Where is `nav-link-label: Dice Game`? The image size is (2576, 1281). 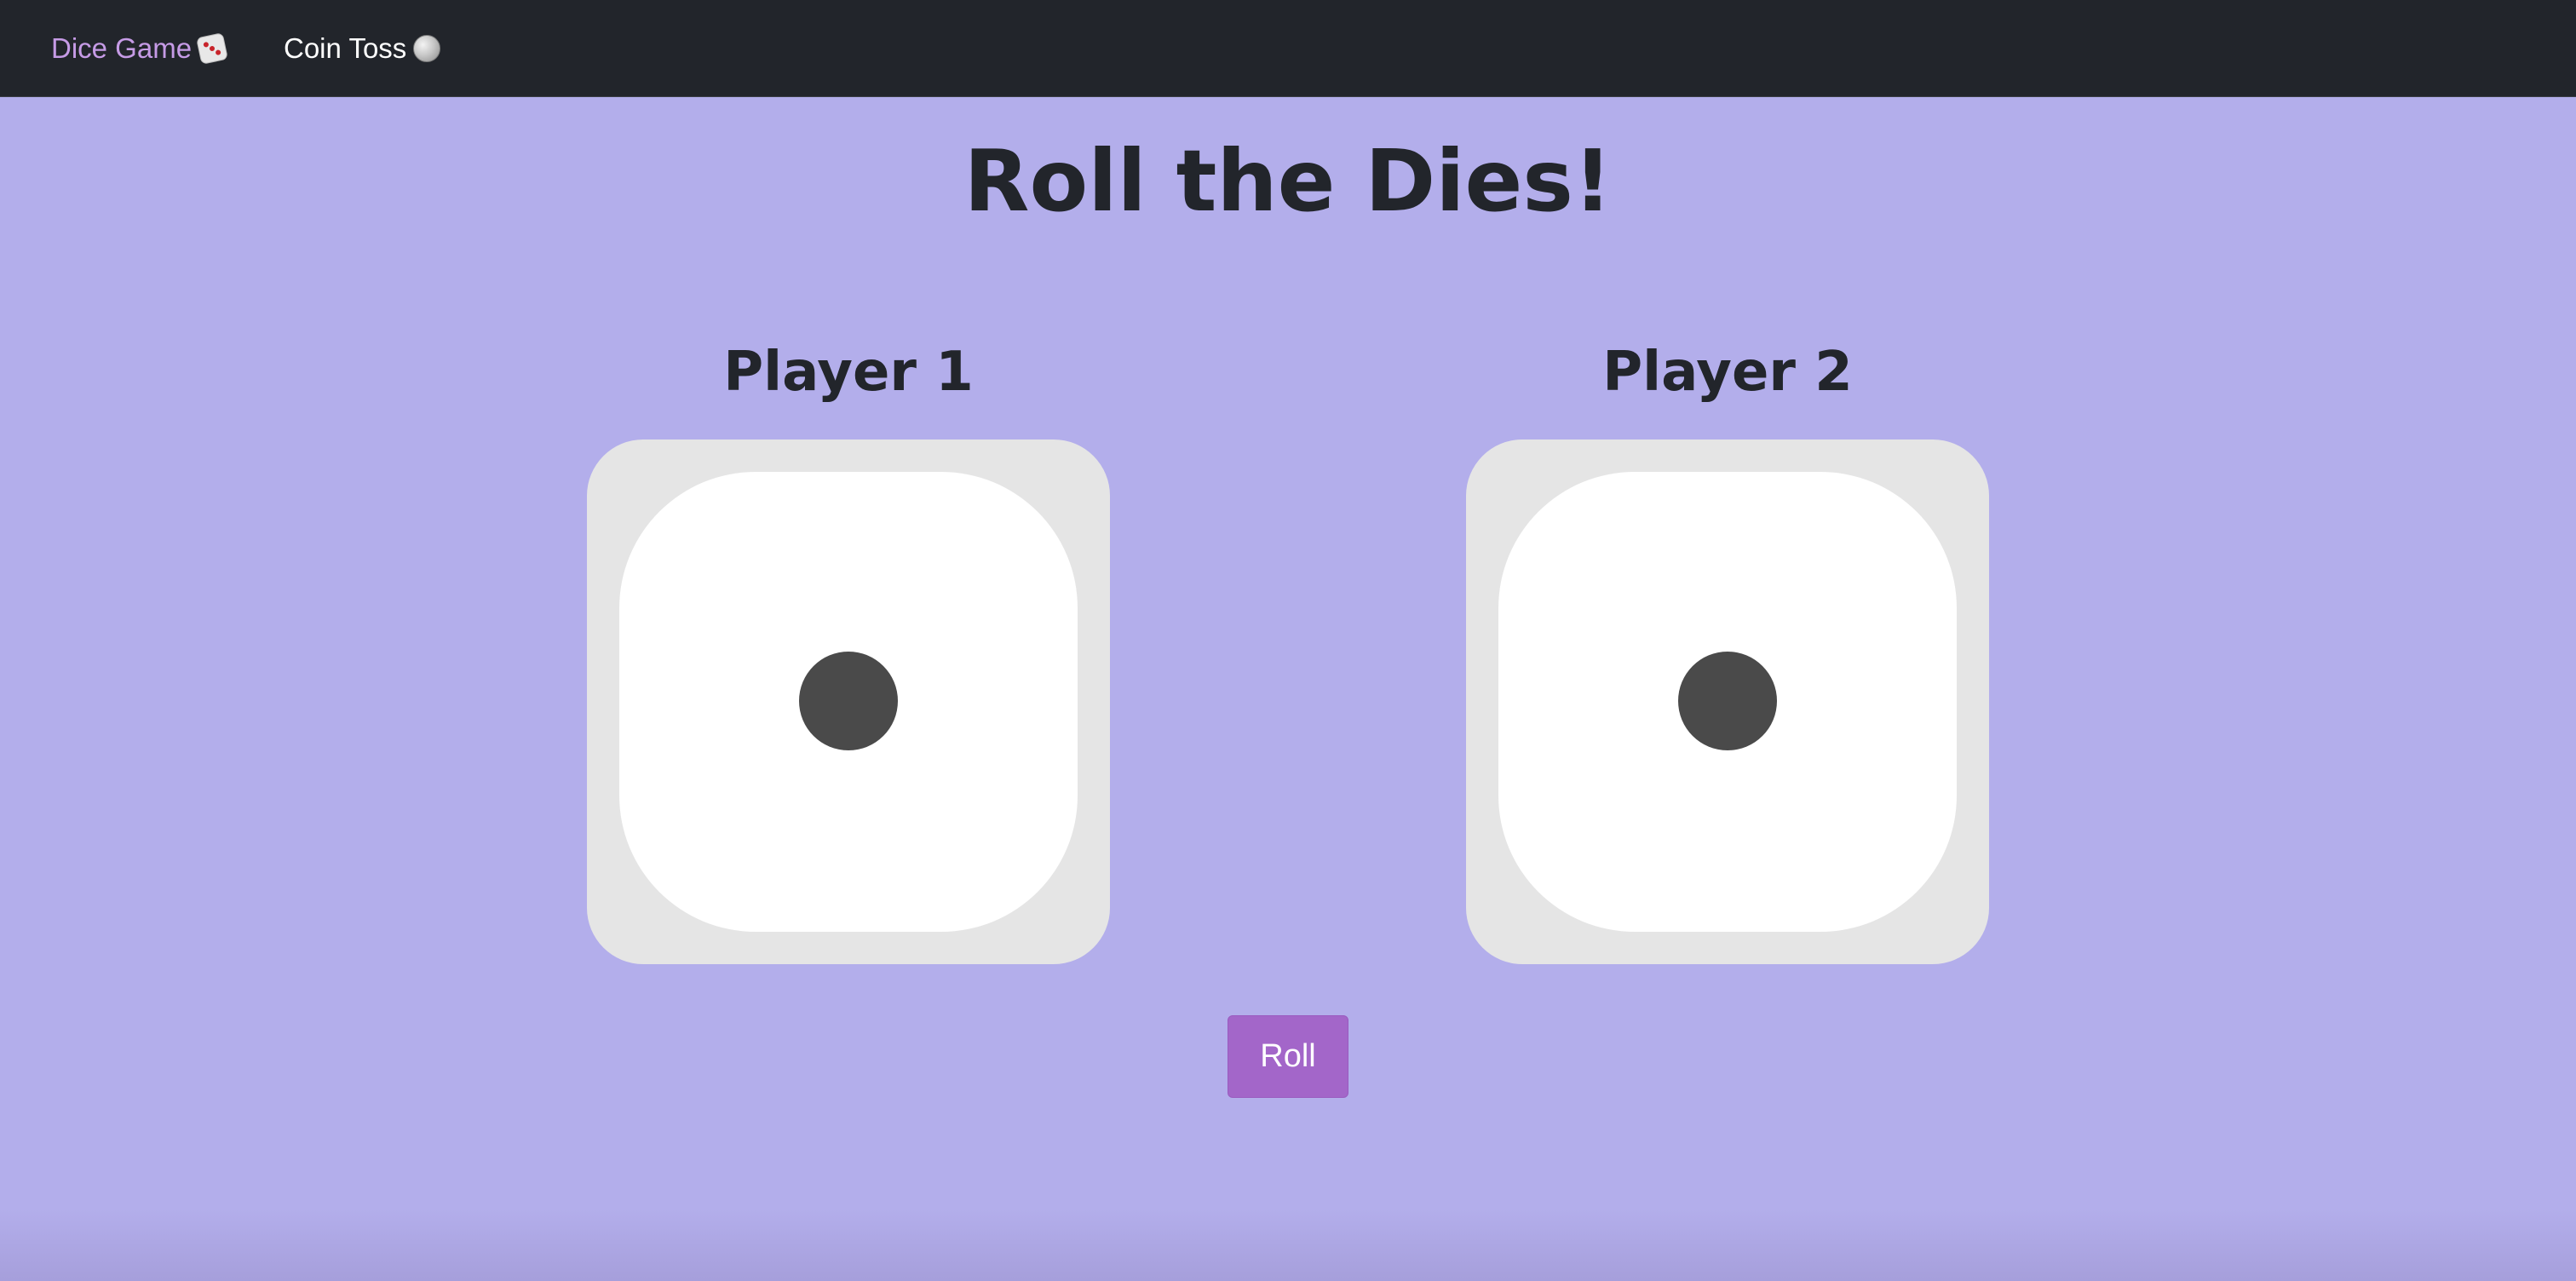 nav-link-label: Dice Game is located at coordinates (122, 48).